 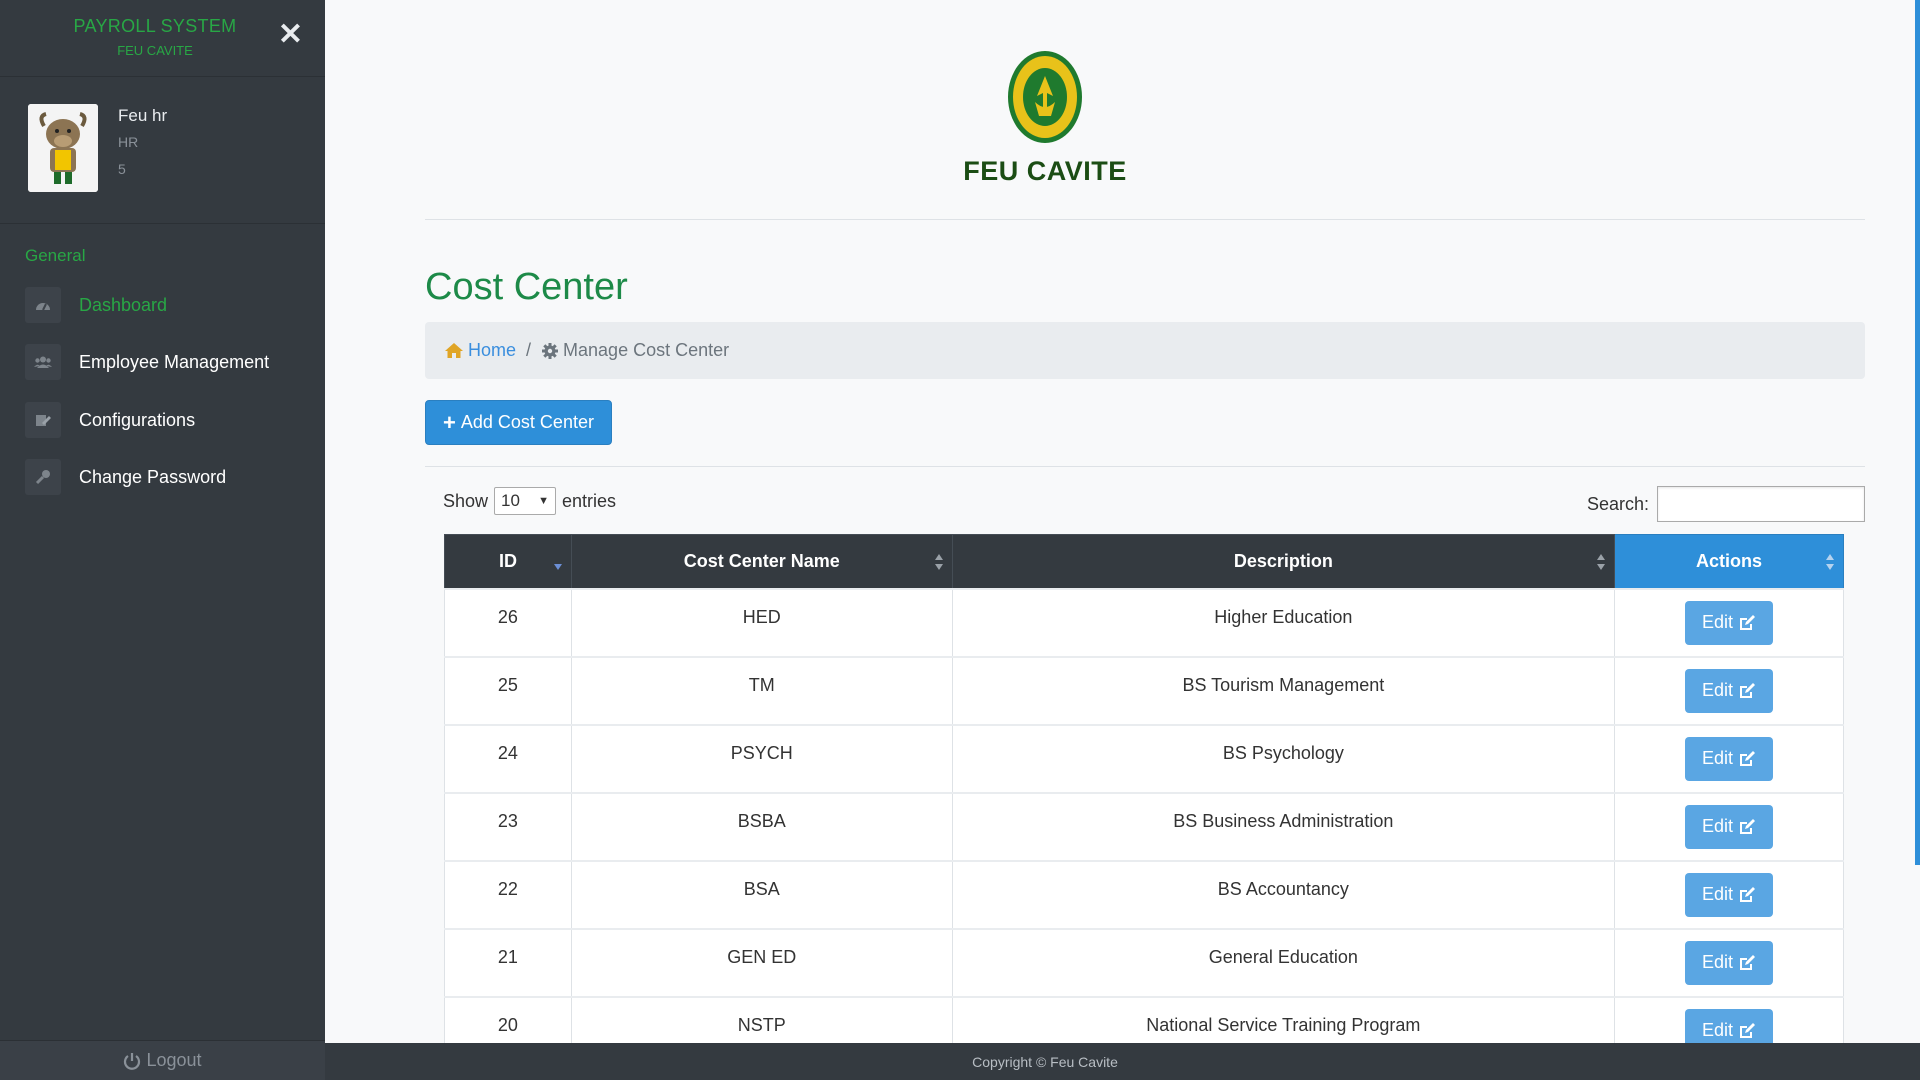 I want to click on breadcrumb-current: Manage Cost Center, so click(x=635, y=350).